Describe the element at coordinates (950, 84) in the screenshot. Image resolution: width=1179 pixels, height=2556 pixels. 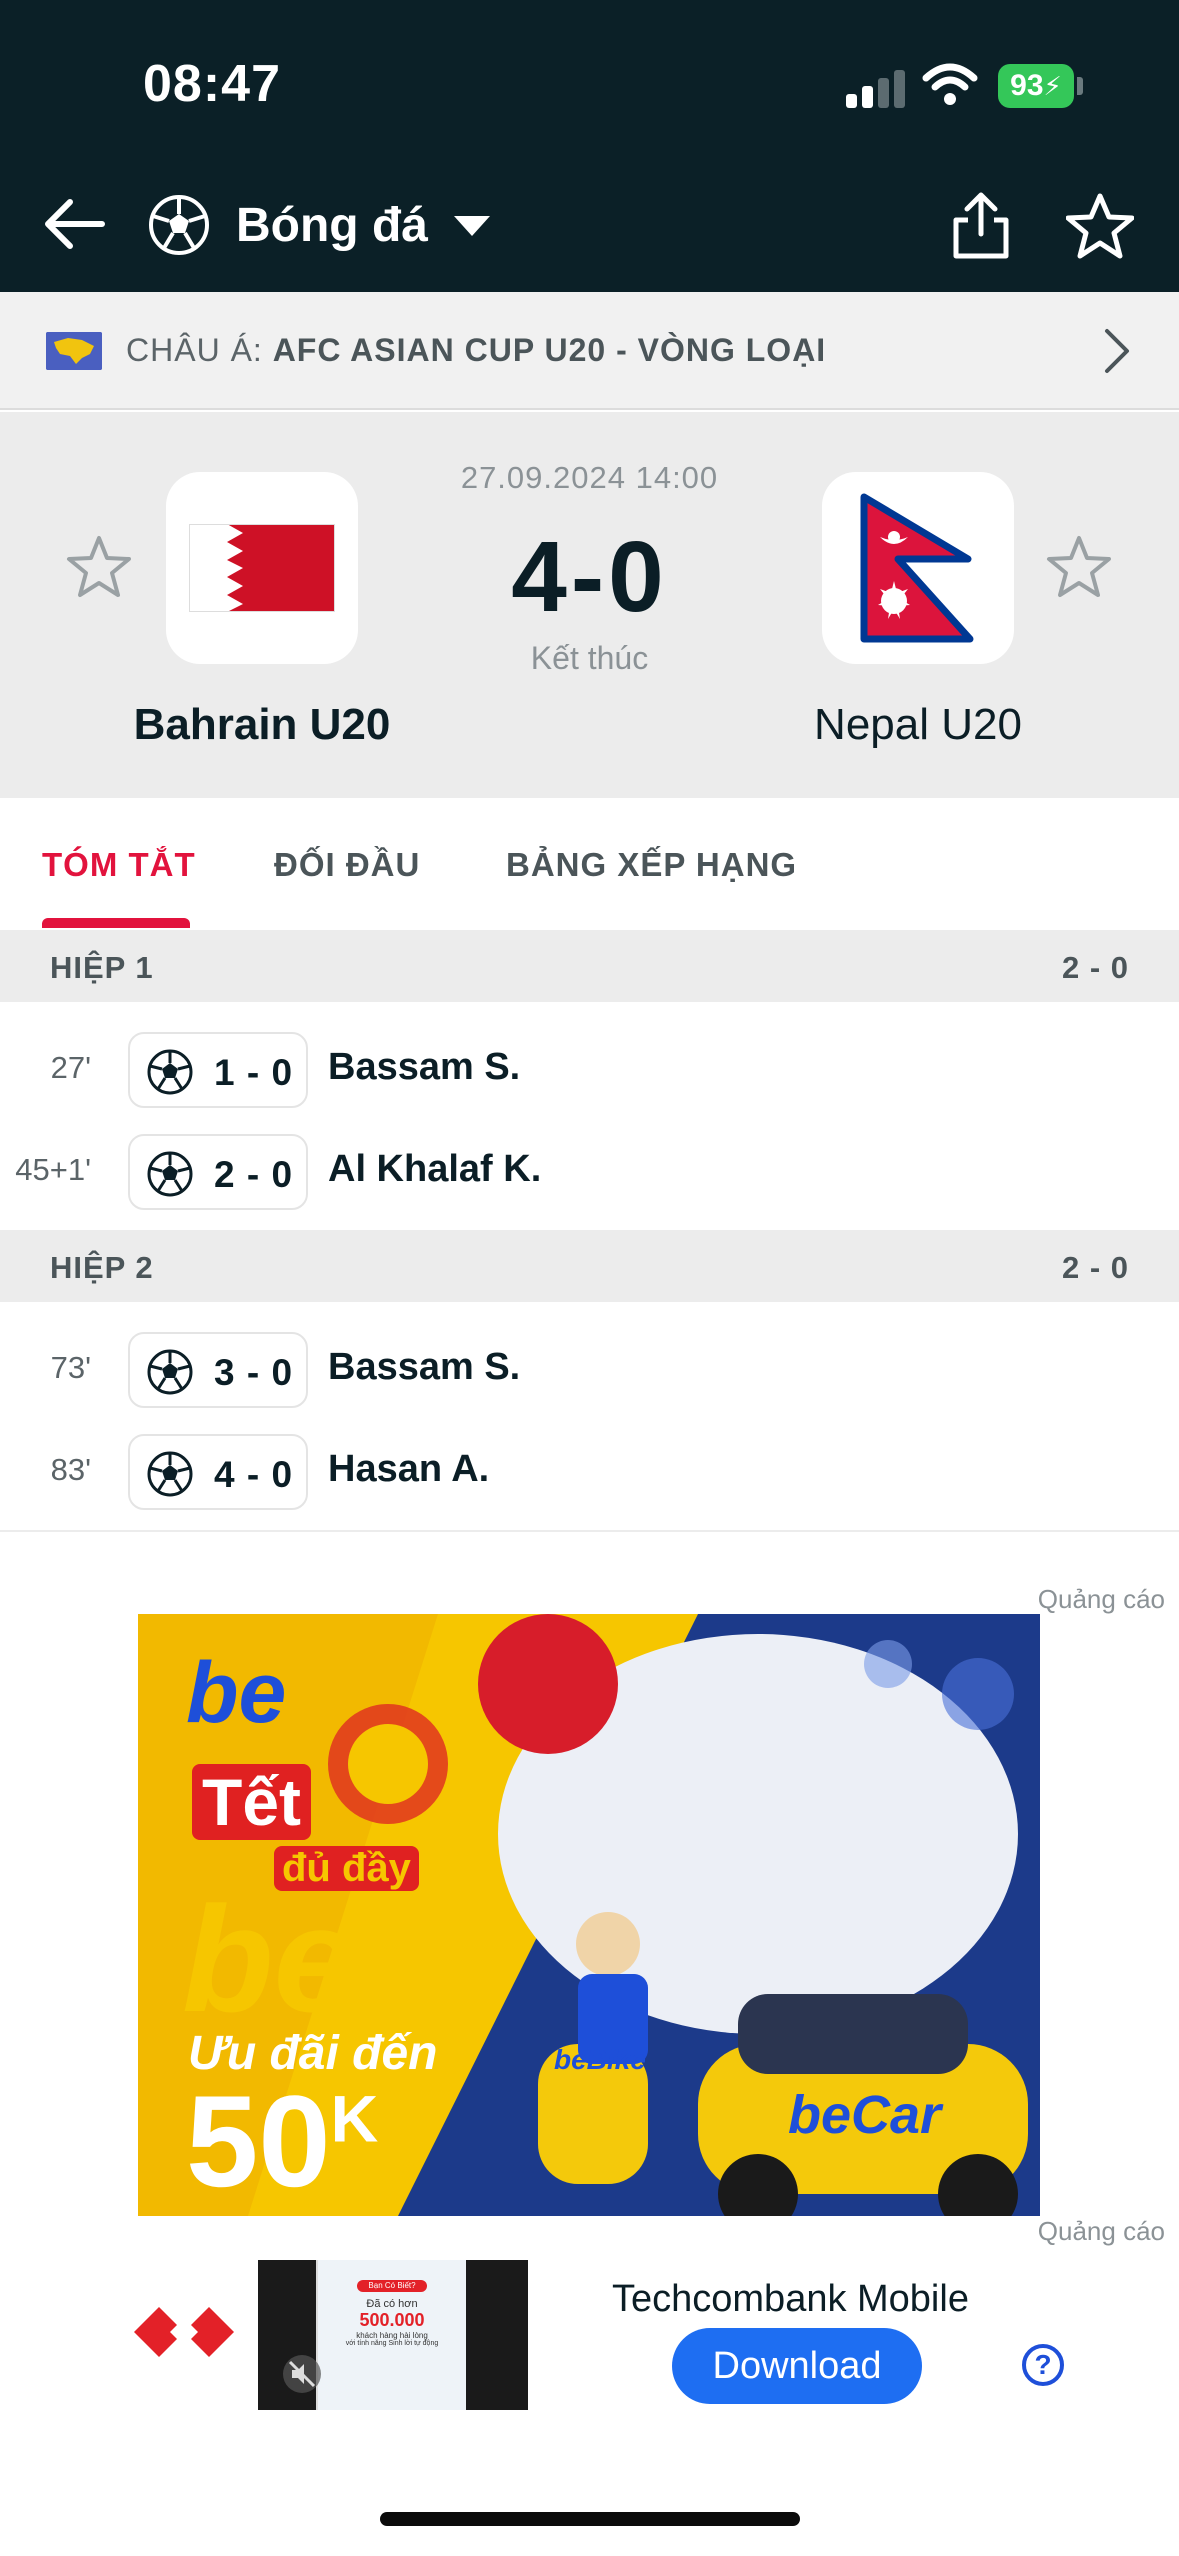
I see `wifi-icon` at that location.